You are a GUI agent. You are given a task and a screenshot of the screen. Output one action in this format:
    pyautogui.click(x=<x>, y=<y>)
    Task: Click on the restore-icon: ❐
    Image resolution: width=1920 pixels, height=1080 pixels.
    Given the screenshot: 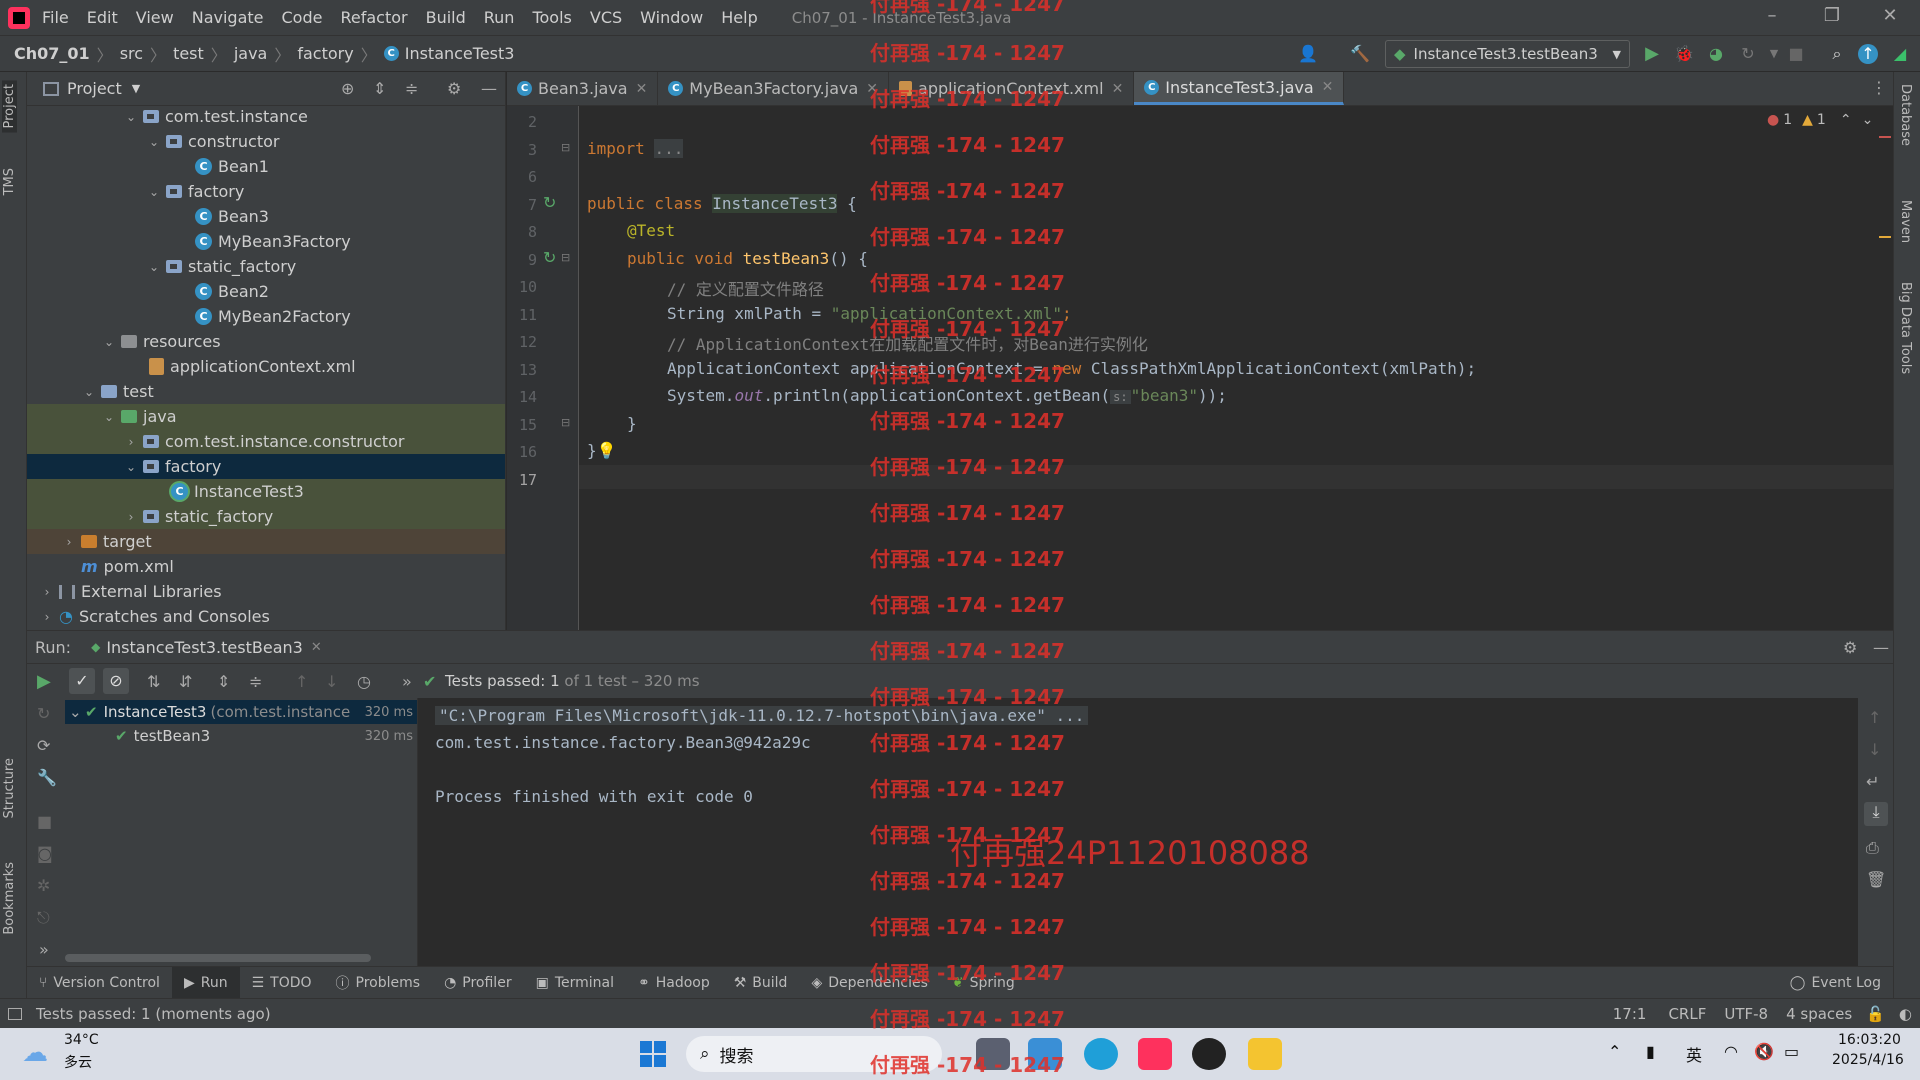 What is the action you would take?
    pyautogui.click(x=1832, y=18)
    